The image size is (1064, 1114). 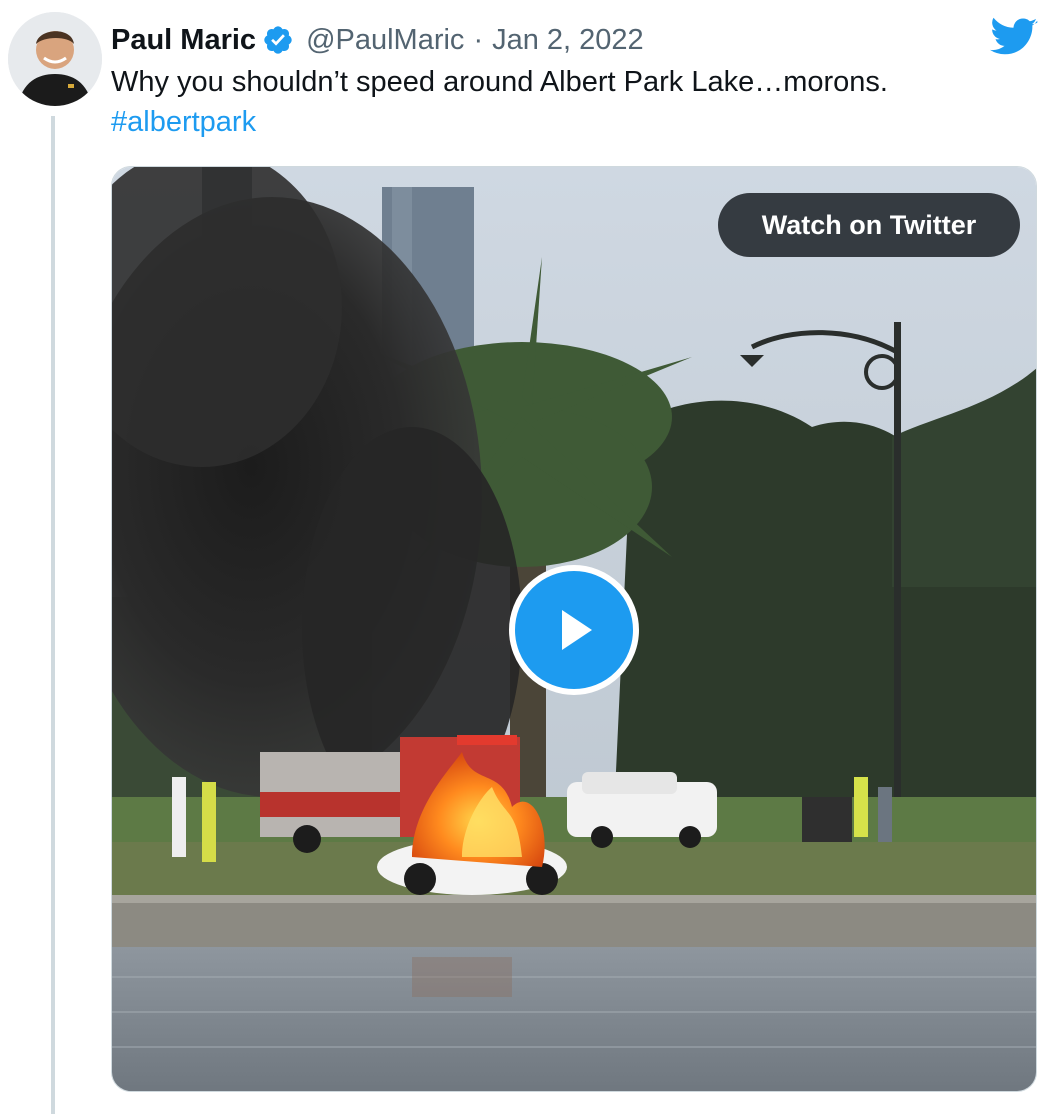 I want to click on play-icon, so click(x=577, y=630).